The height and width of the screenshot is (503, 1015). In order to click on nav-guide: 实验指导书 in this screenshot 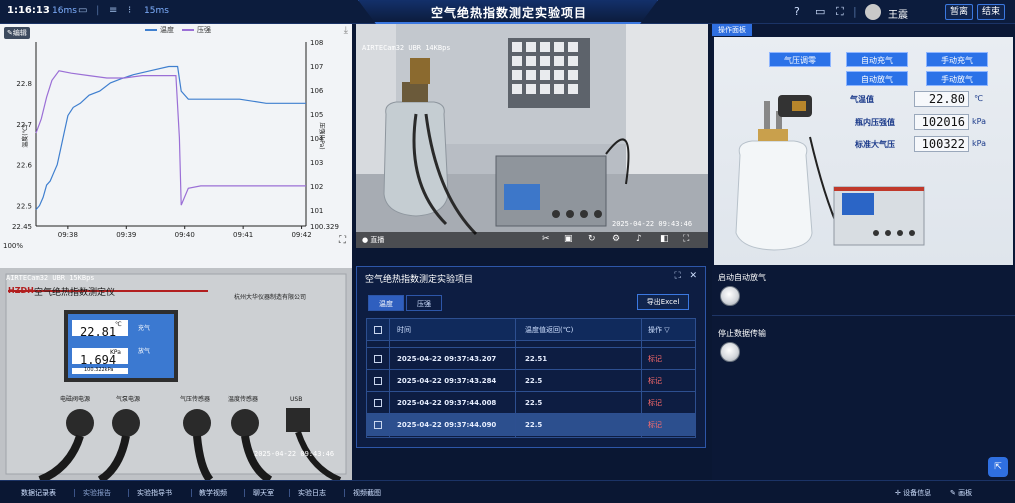, I will do `click(154, 493)`.